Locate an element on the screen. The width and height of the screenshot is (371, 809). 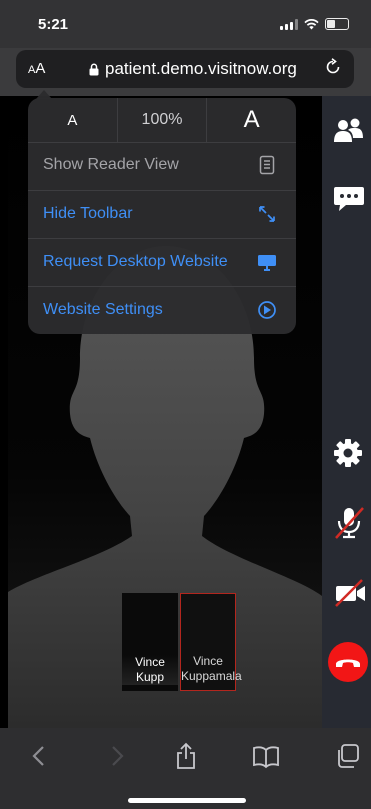
settings-button is located at coordinates (348, 453).